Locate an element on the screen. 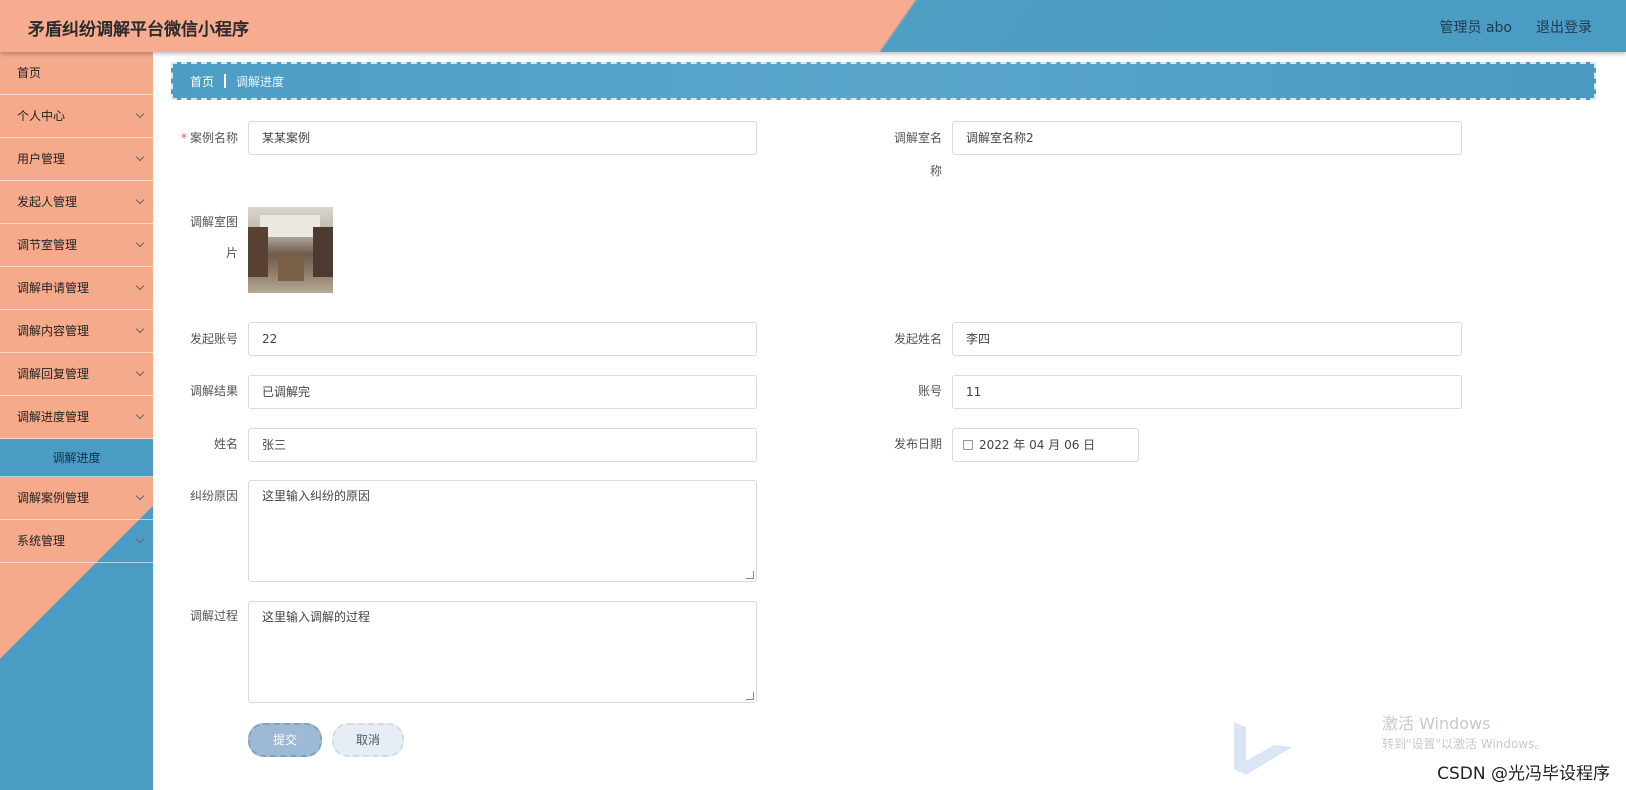  sidebar-item-label: 调节室管理 is located at coordinates (47, 245).